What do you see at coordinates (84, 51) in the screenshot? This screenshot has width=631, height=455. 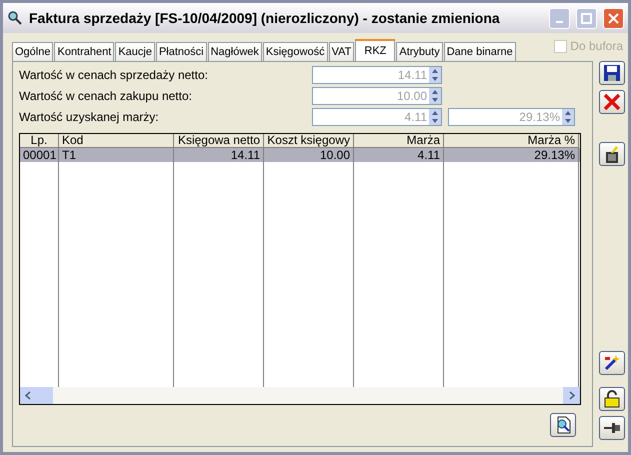 I see `tab: Kontrahent` at bounding box center [84, 51].